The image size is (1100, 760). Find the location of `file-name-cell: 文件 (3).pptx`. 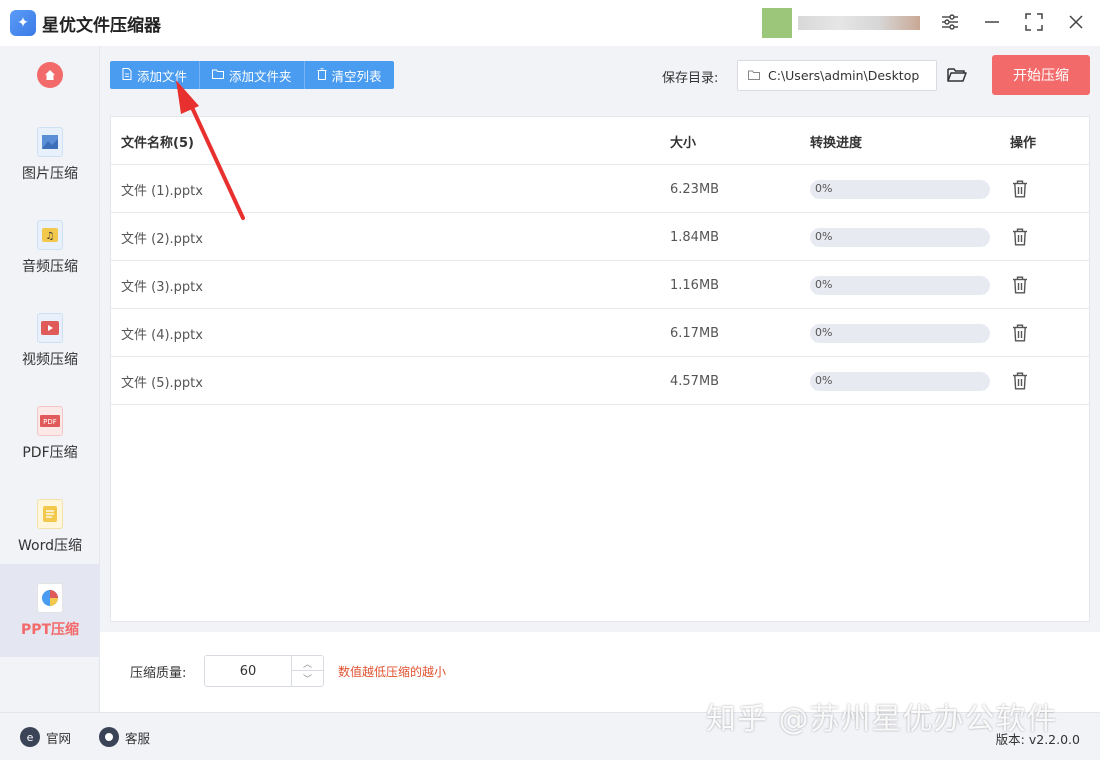

file-name-cell: 文件 (3).pptx is located at coordinates (162, 287).